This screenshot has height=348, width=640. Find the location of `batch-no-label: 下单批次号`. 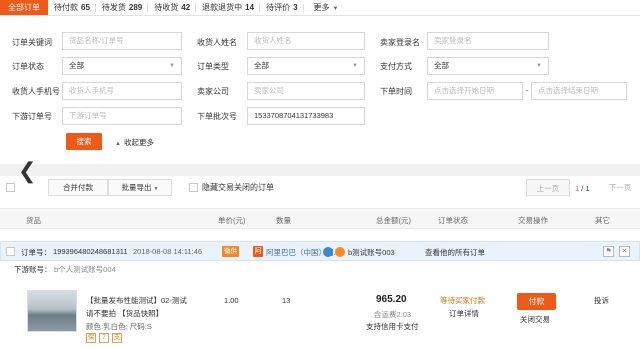

batch-no-label: 下单批次号 is located at coordinates (217, 116).